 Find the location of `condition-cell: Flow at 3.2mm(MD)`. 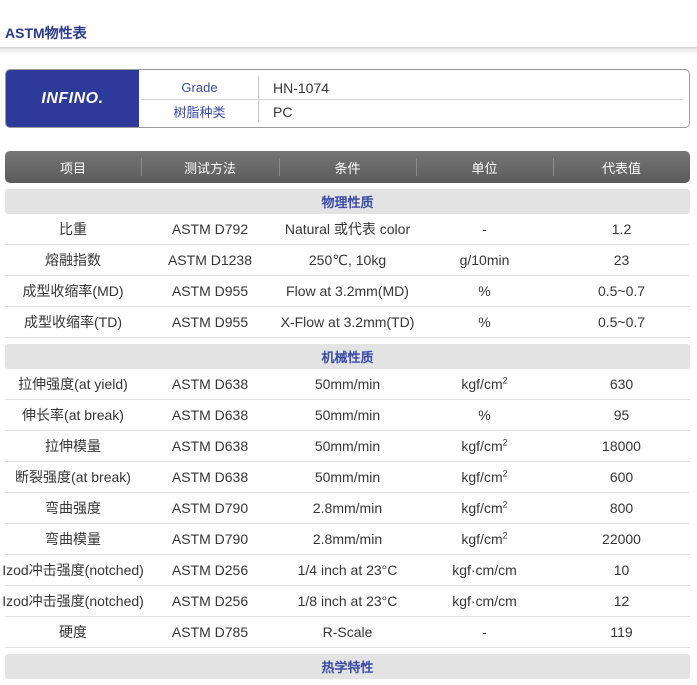

condition-cell: Flow at 3.2mm(MD) is located at coordinates (347, 291).